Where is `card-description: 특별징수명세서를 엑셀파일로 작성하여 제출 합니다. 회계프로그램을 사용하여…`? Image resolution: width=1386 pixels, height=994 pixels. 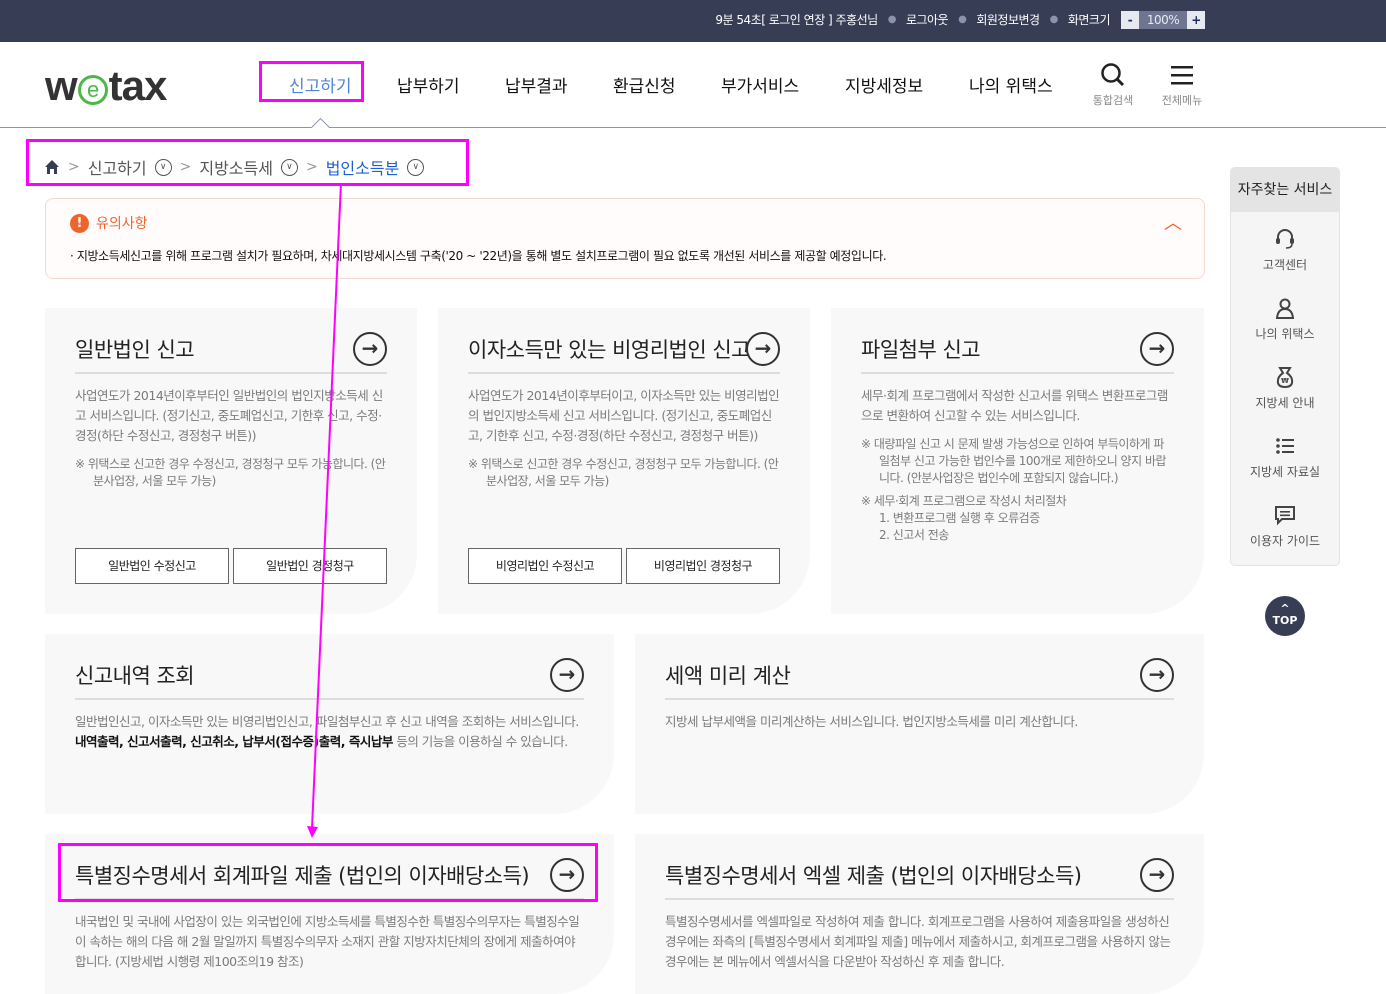
card-description: 특별징수명세서를 엑셀파일로 작성하여 제출 합니다. 회계프로그램을 사용하여… is located at coordinates (918, 941).